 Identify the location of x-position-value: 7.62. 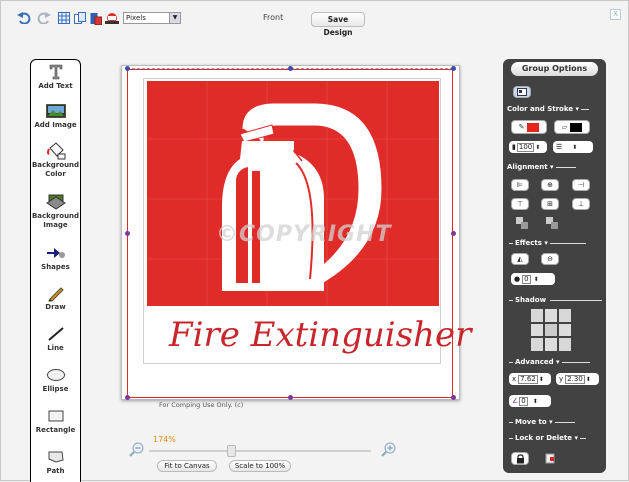
(528, 379).